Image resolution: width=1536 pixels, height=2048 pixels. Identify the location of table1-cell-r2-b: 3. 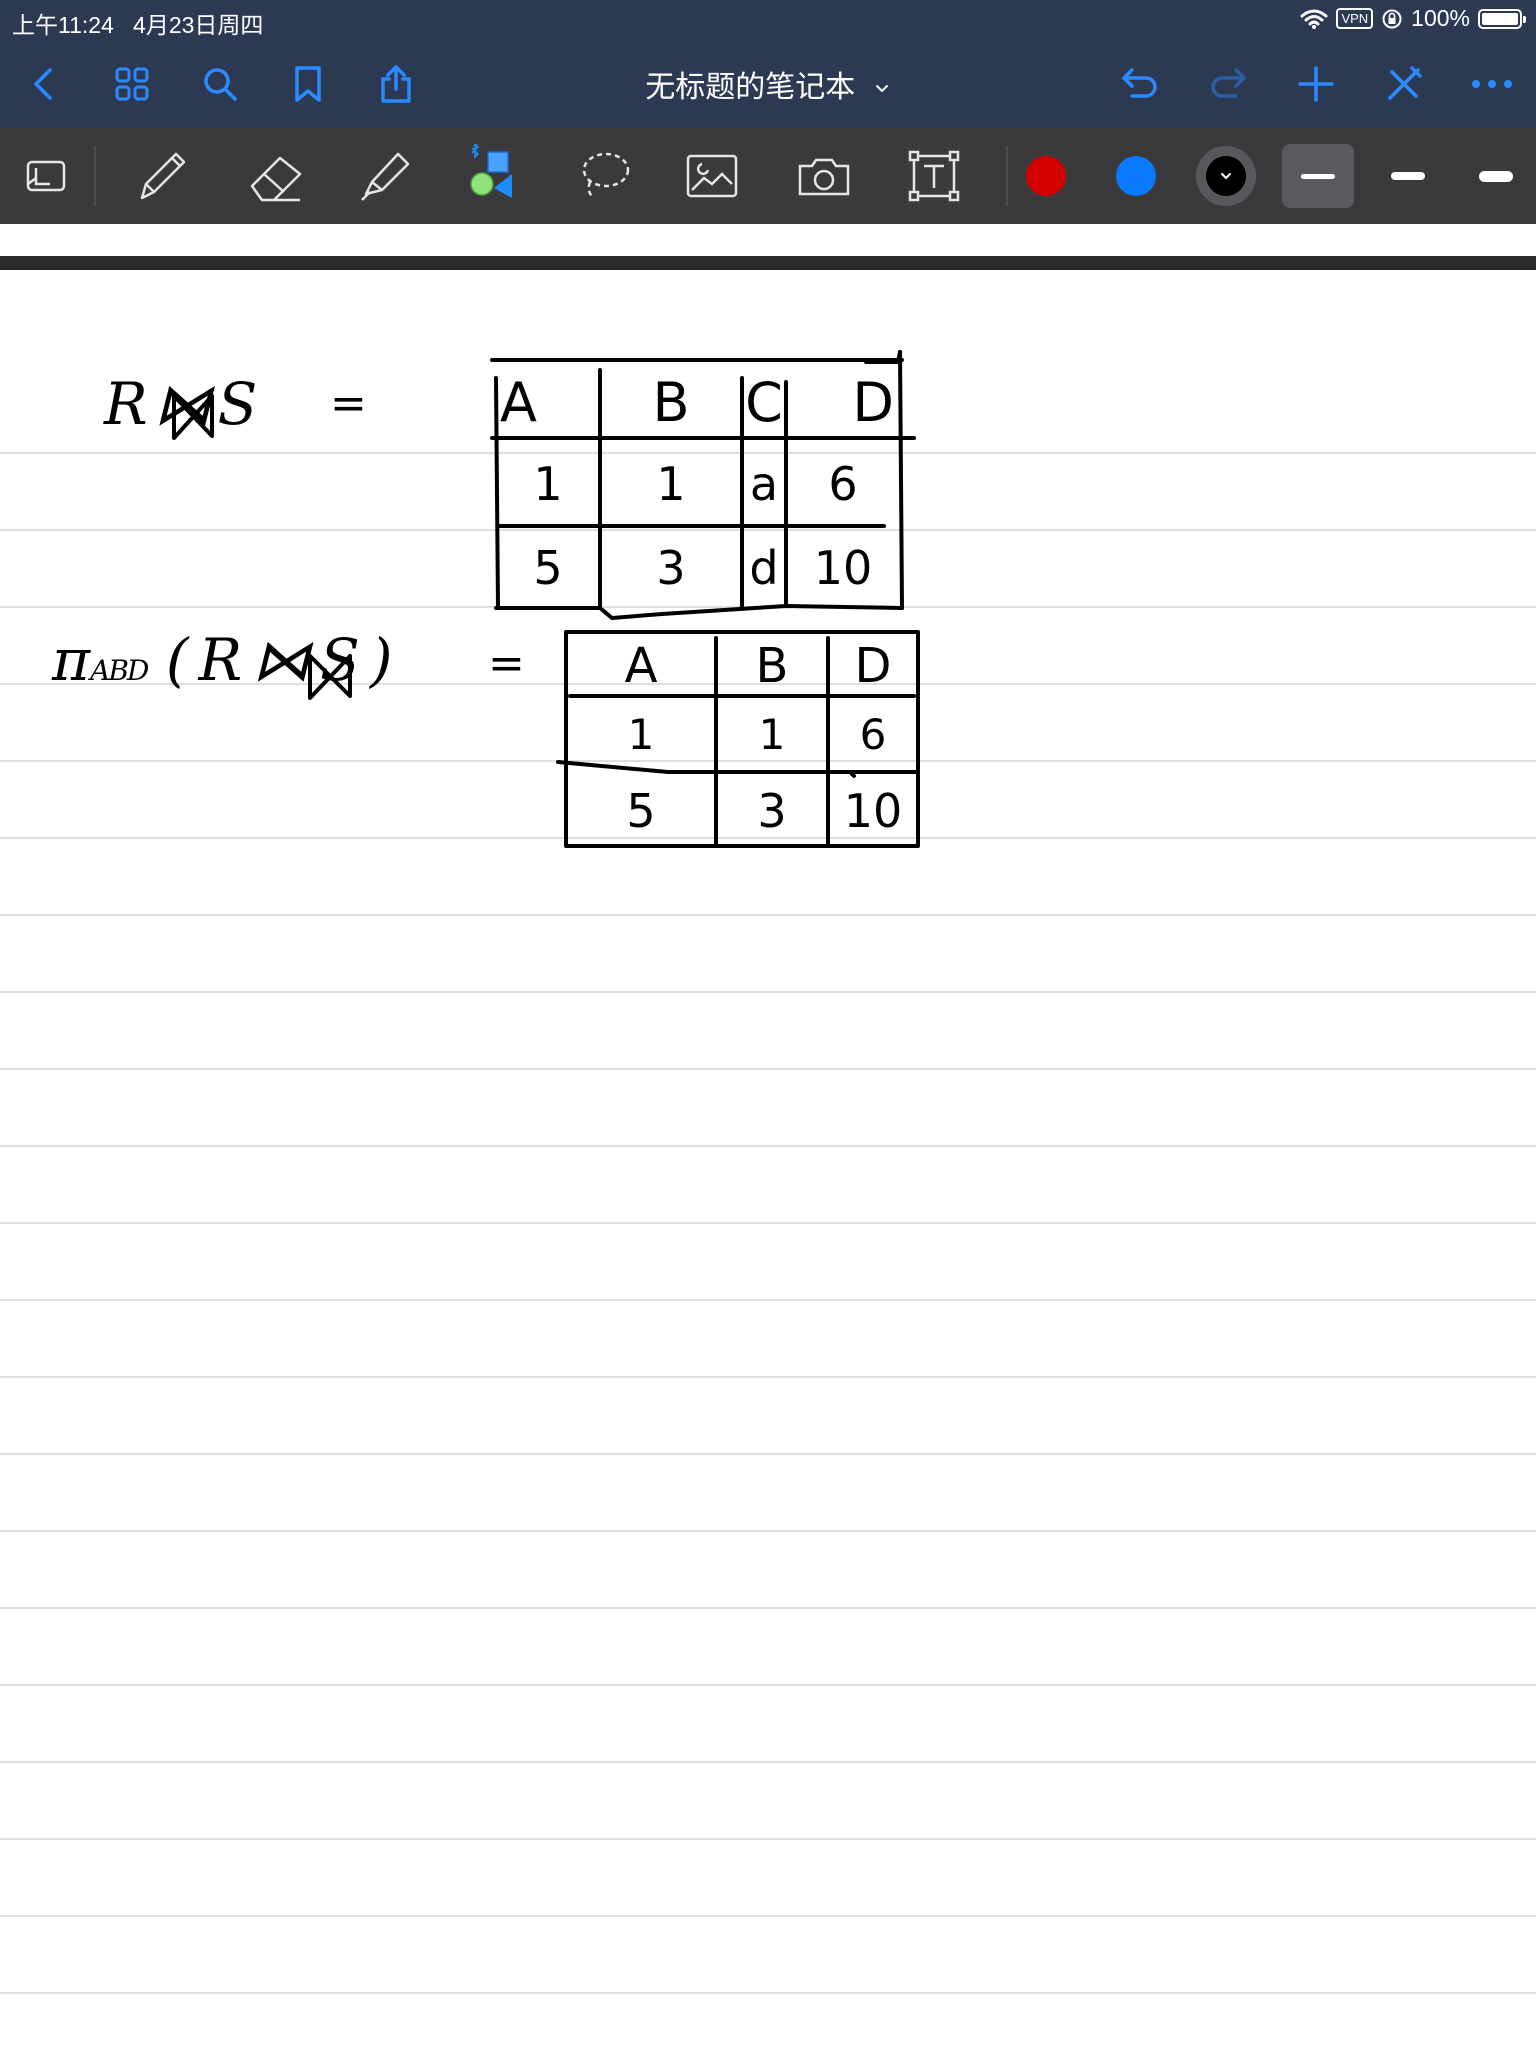
(671, 568).